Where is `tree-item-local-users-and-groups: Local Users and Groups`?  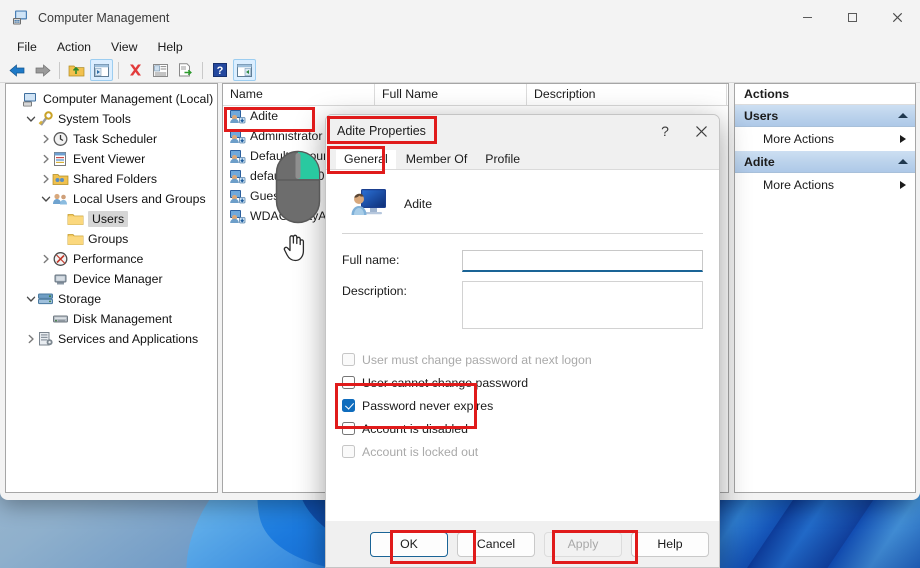 tree-item-local-users-and-groups: Local Users and Groups is located at coordinates (111, 199).